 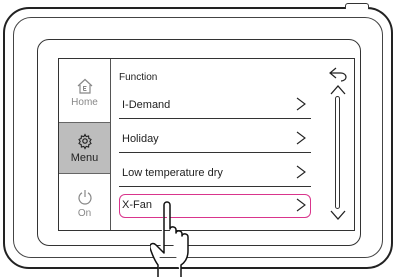 I want to click on scroll-column, so click(x=337, y=144).